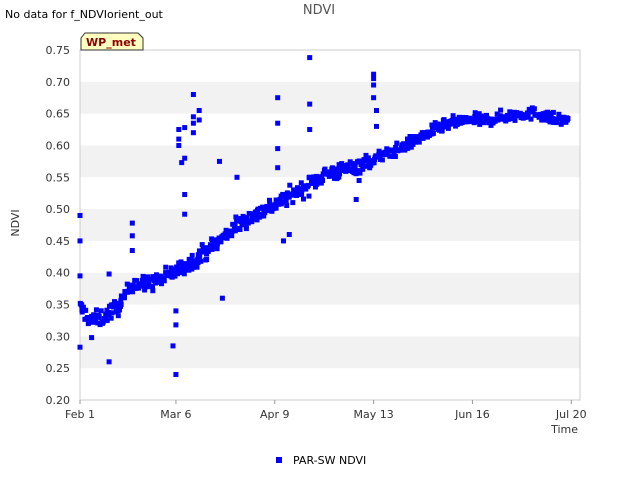  I want to click on y-tick-label: 0.50, so click(58, 209).